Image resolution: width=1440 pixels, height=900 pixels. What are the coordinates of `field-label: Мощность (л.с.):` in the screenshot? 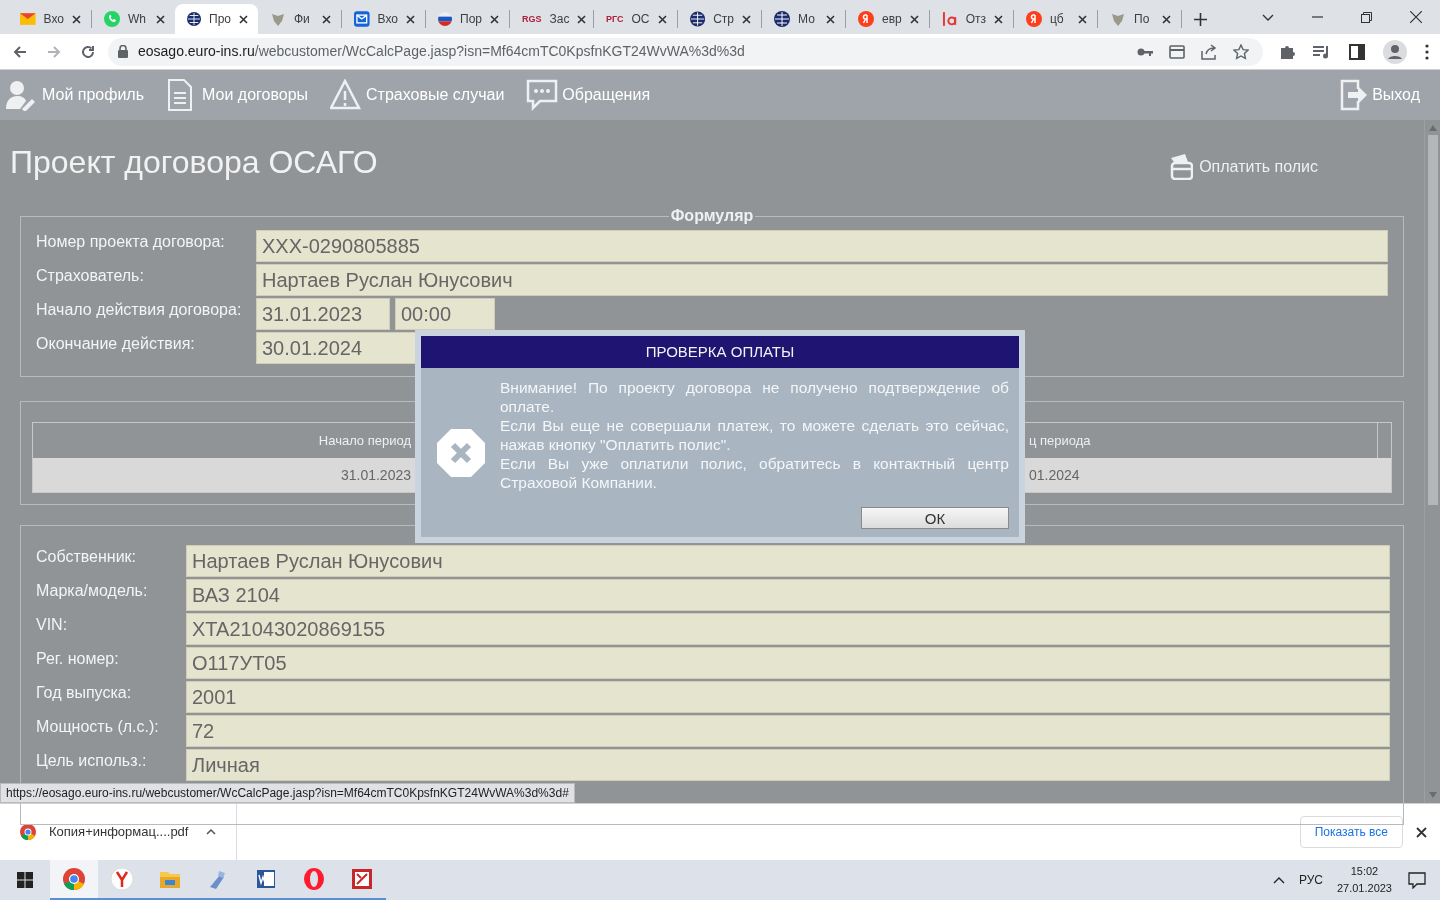 It's located at (98, 727).